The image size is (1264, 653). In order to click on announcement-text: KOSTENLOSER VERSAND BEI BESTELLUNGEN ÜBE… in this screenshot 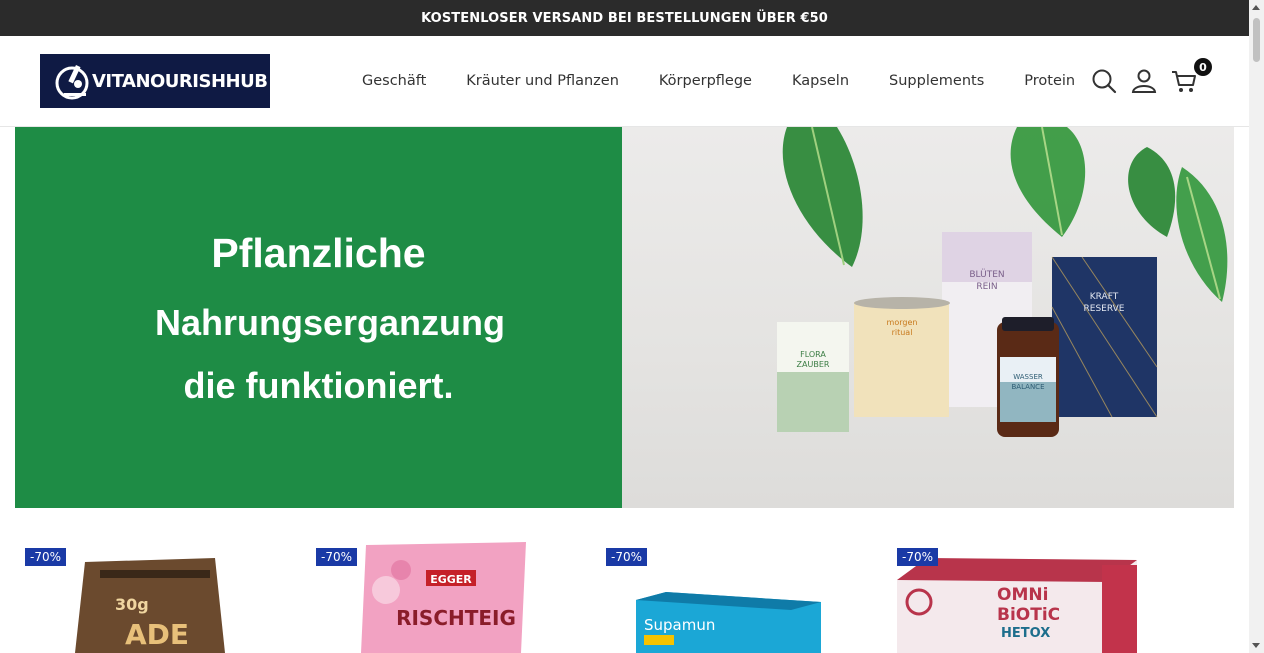, I will do `click(624, 18)`.